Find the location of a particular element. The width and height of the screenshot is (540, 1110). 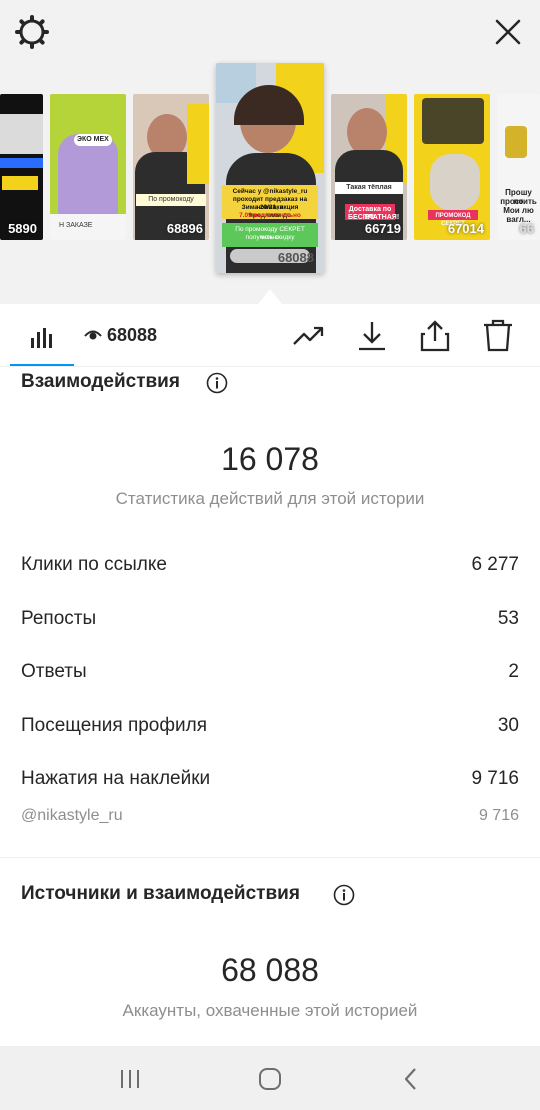

sources-info-button is located at coordinates (344, 895).